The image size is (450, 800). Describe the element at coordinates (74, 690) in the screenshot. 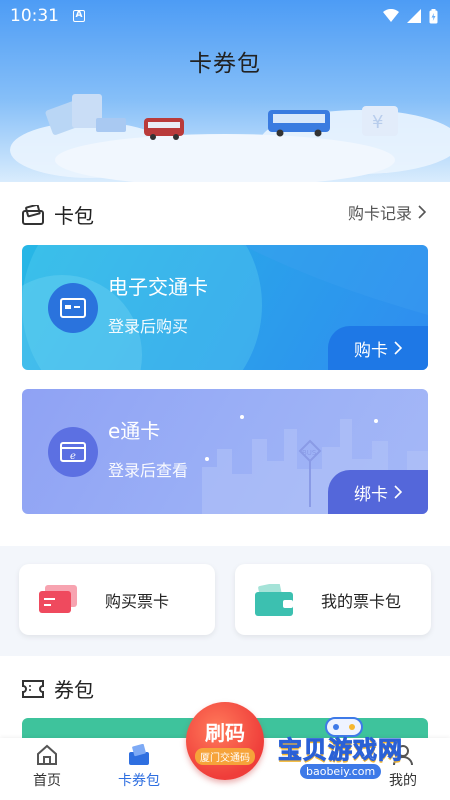

I see `coupon-wallet-title: 券包` at that location.